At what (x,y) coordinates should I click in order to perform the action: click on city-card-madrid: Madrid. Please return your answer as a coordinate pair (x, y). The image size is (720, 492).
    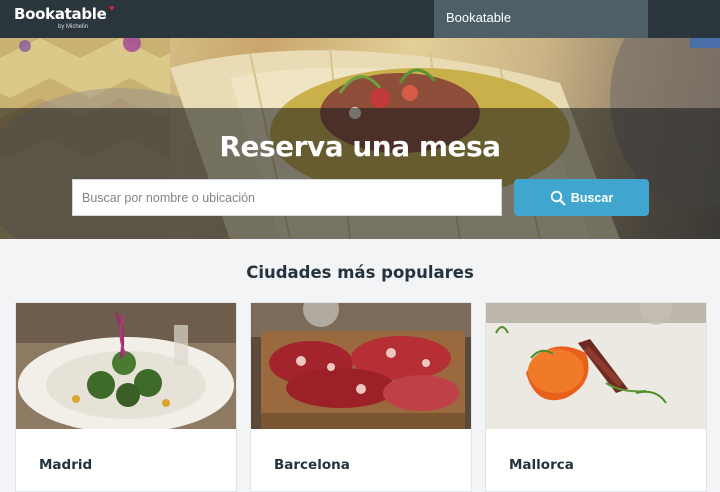
    Looking at the image, I should click on (126, 397).